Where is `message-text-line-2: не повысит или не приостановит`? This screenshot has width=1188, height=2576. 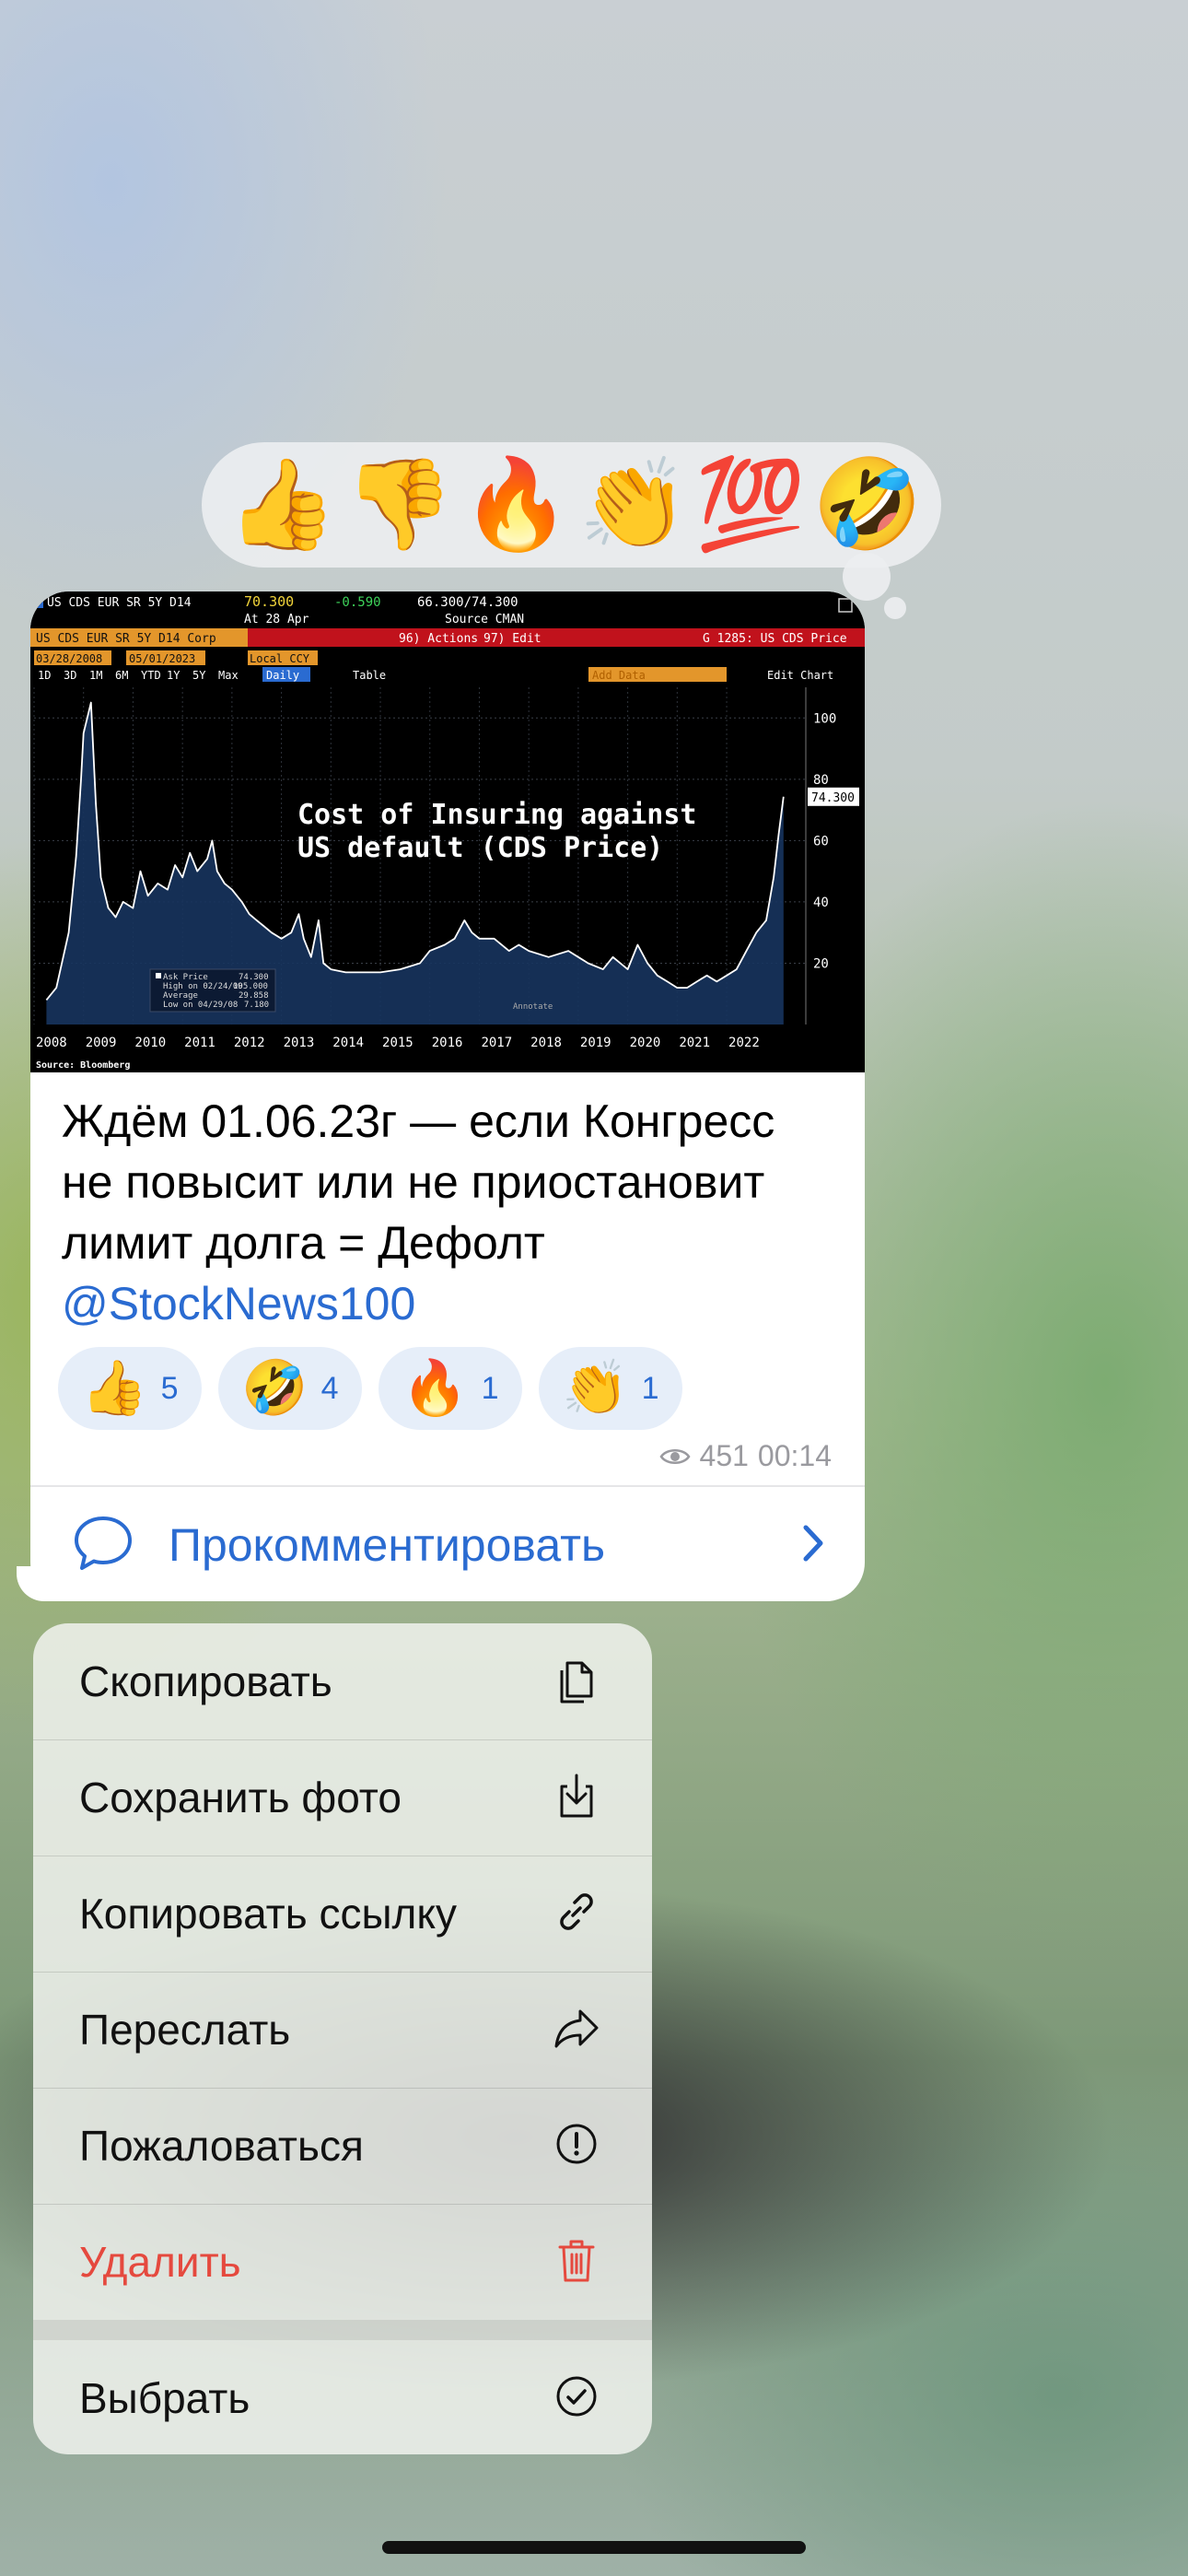 message-text-line-2: не повысит или не приостановит is located at coordinates (413, 1182).